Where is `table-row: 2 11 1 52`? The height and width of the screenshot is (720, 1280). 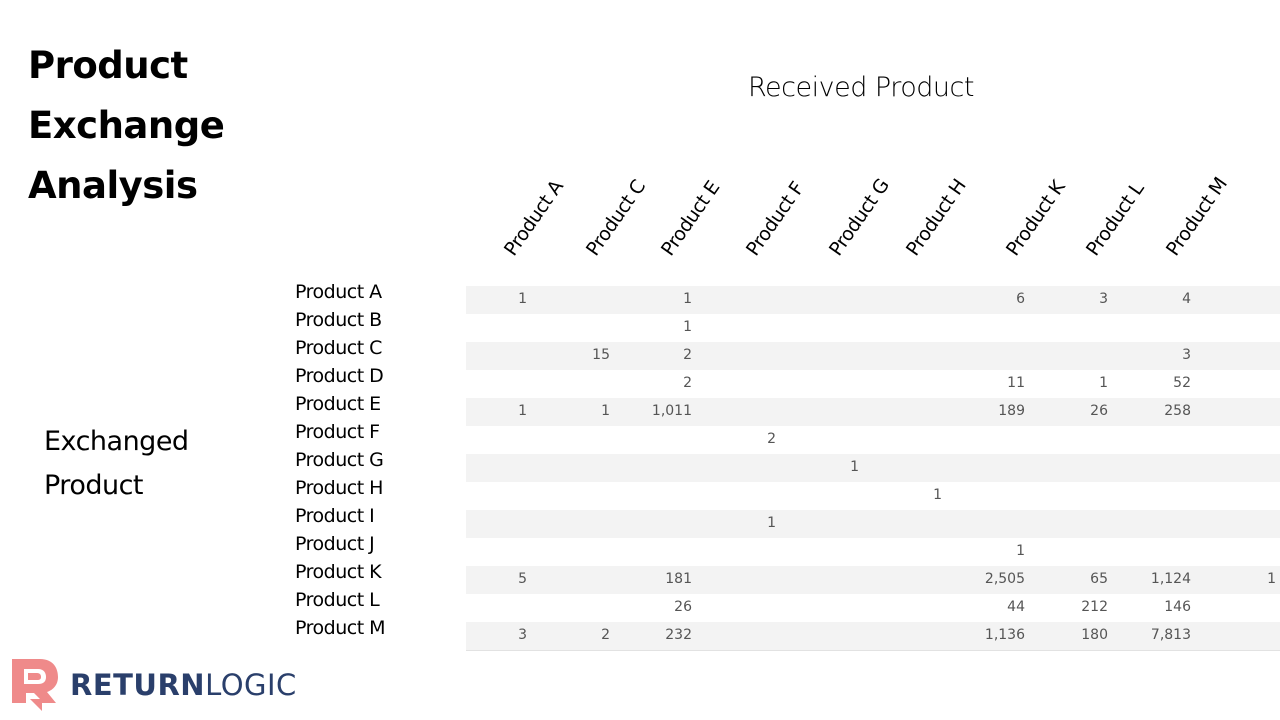 table-row: 2 11 1 52 is located at coordinates (873, 384).